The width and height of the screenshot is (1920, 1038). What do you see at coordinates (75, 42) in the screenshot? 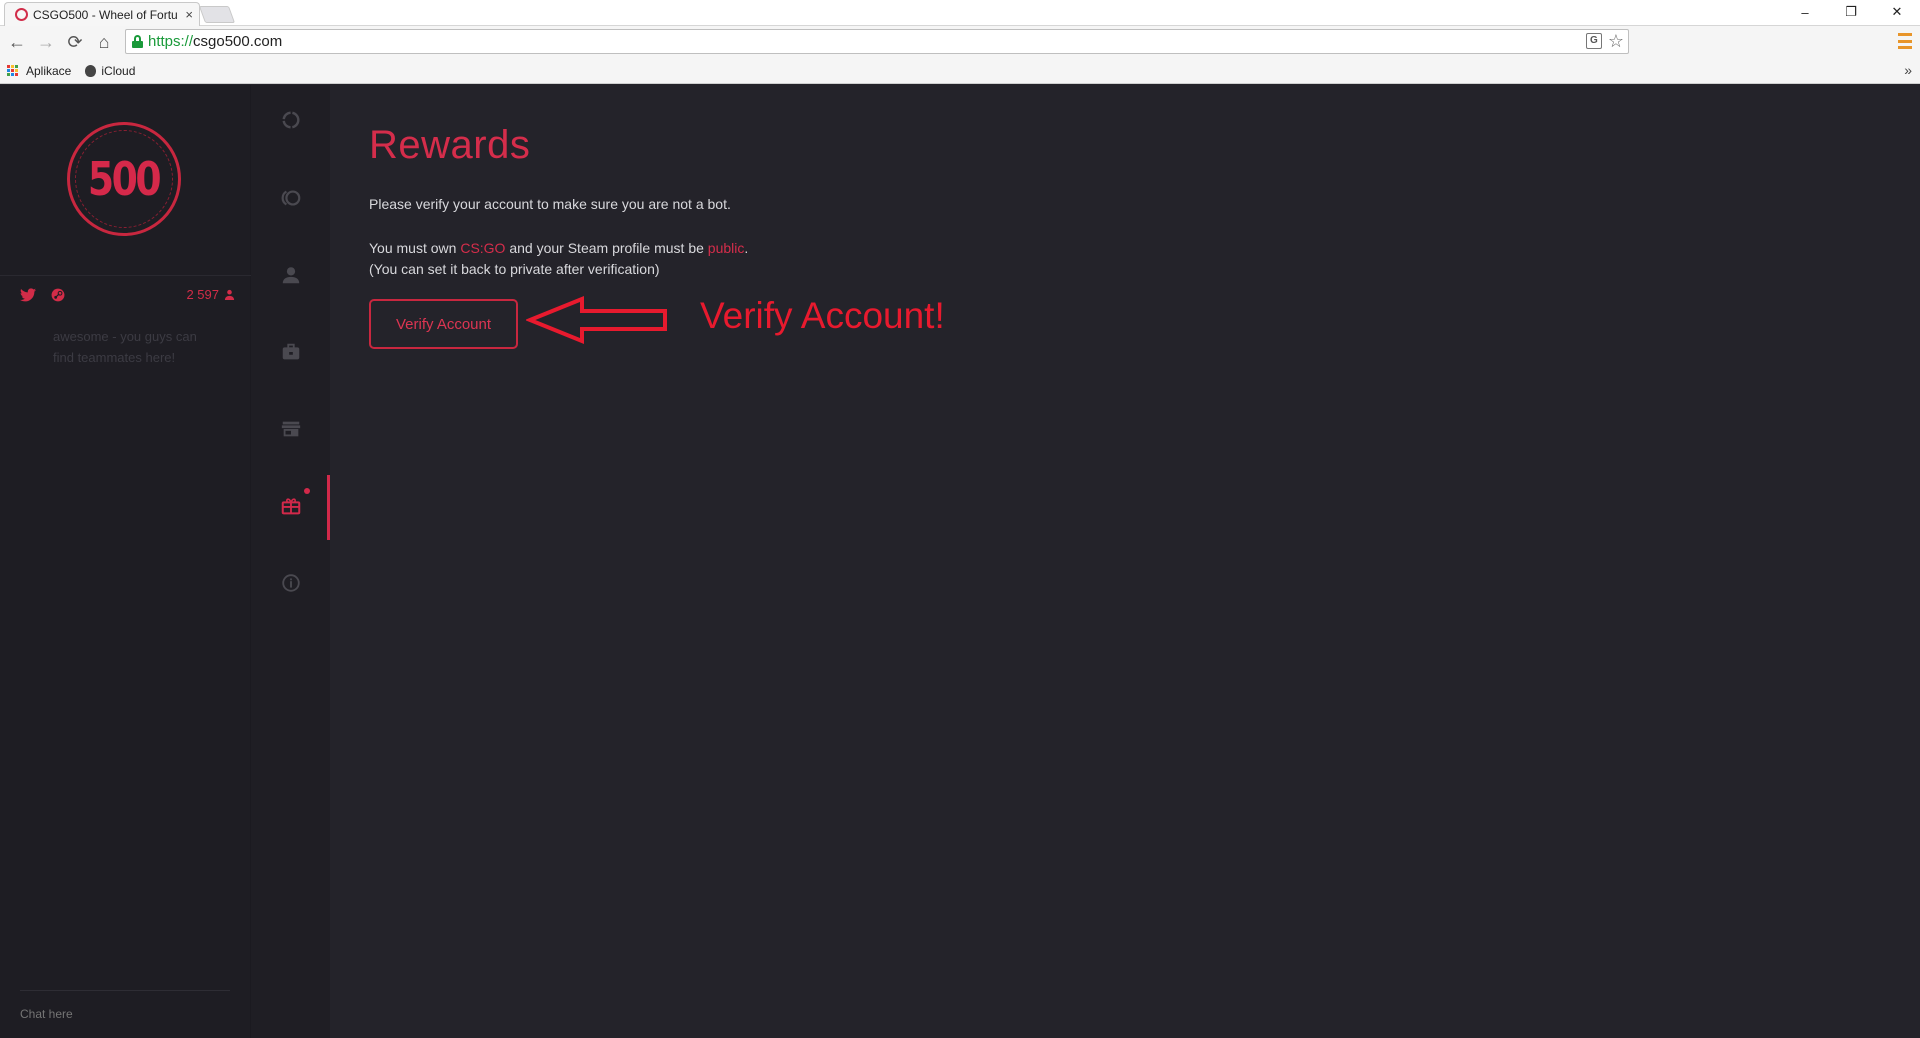
I see `reload-button: ⟳` at bounding box center [75, 42].